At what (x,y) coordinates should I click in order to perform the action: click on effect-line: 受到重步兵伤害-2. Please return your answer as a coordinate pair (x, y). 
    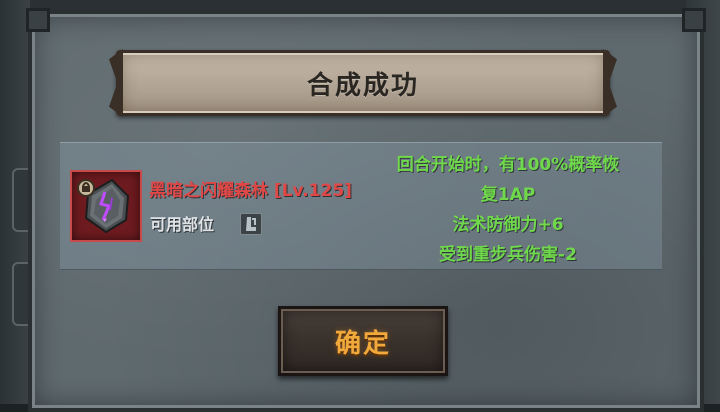
    Looking at the image, I should click on (508, 255).